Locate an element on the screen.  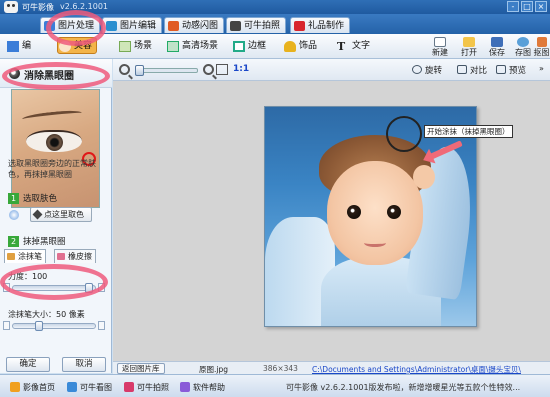
subtab-beauty: 美容 is located at coordinates (77, 45).